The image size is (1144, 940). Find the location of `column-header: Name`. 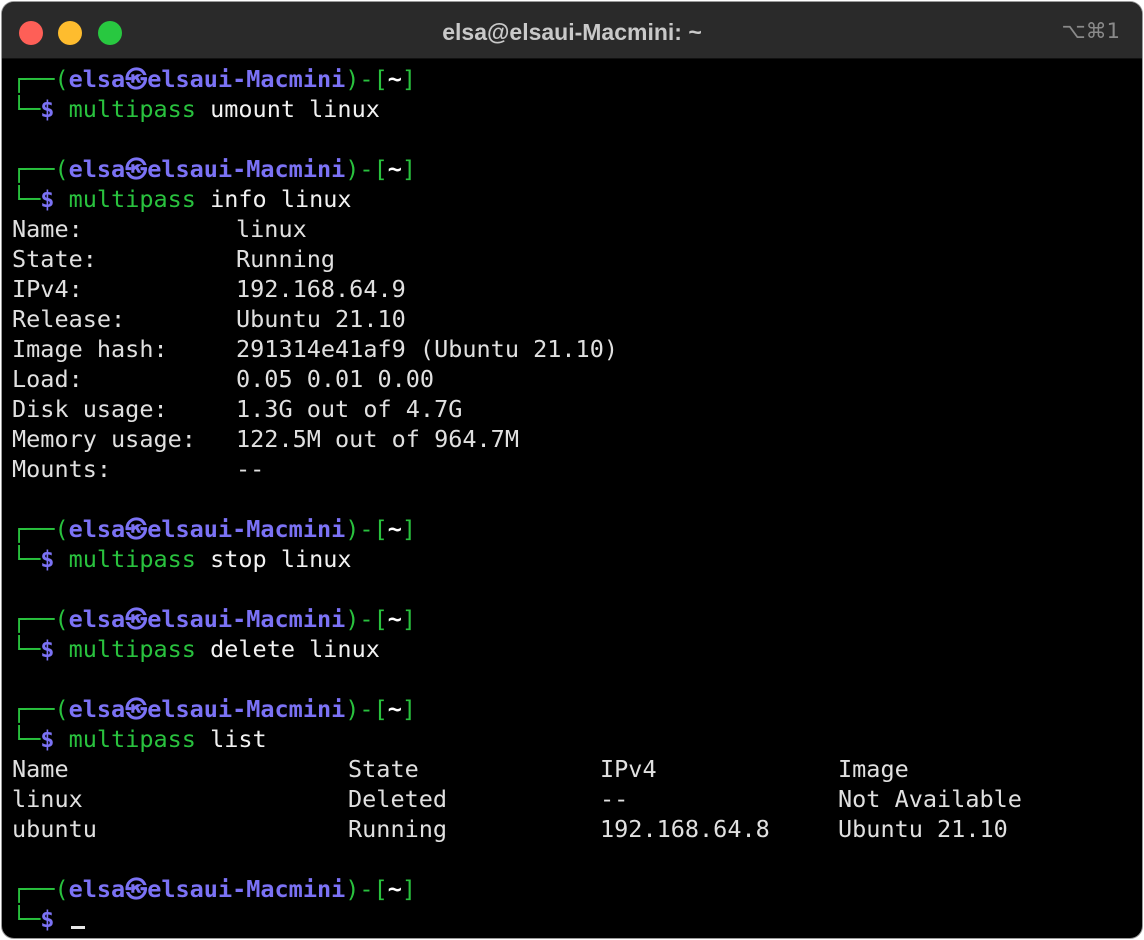

column-header: Name is located at coordinates (40, 769).